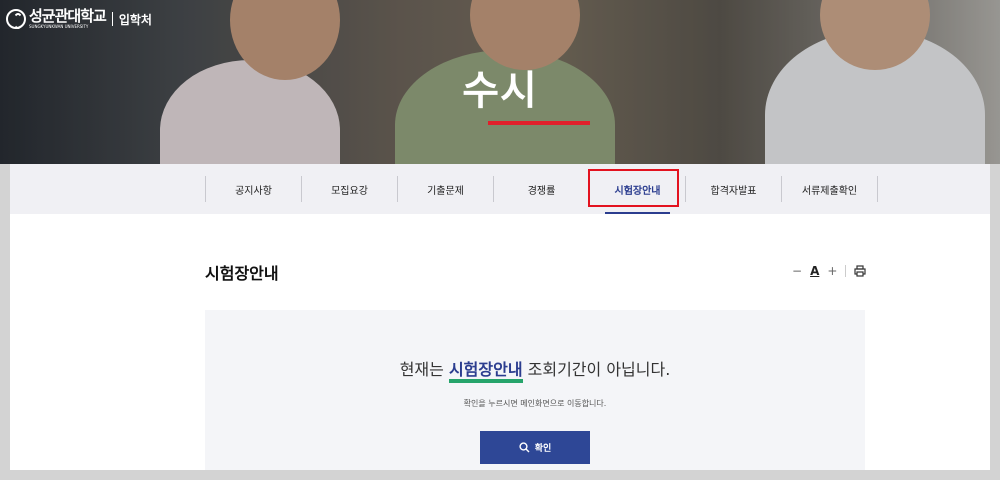 This screenshot has height=480, width=1000. What do you see at coordinates (16, 19) in the screenshot?
I see `university-emblem-icon` at bounding box center [16, 19].